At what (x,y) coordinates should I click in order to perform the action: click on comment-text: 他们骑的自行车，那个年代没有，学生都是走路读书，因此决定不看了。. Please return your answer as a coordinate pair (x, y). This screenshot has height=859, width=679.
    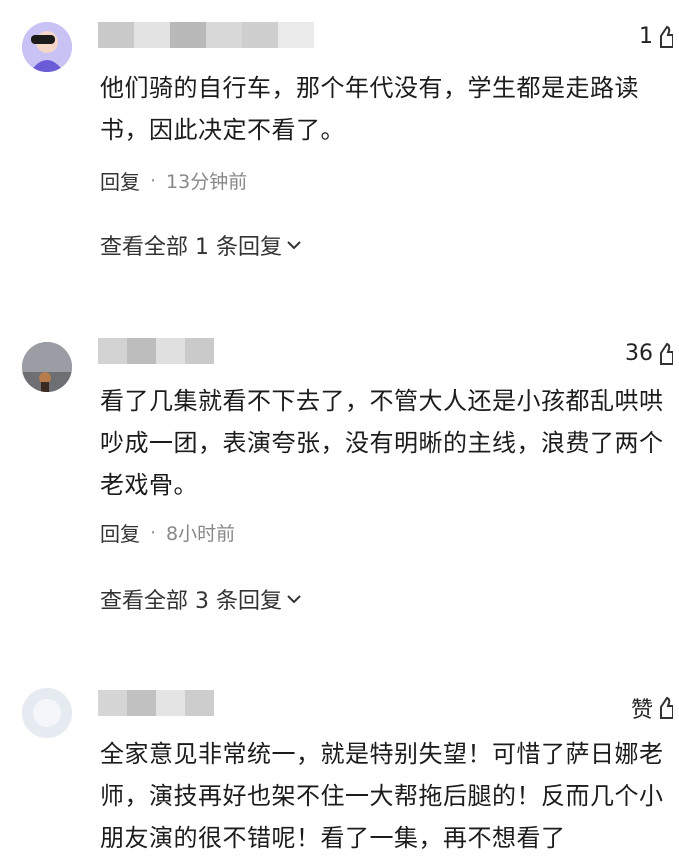
    Looking at the image, I should click on (369, 109).